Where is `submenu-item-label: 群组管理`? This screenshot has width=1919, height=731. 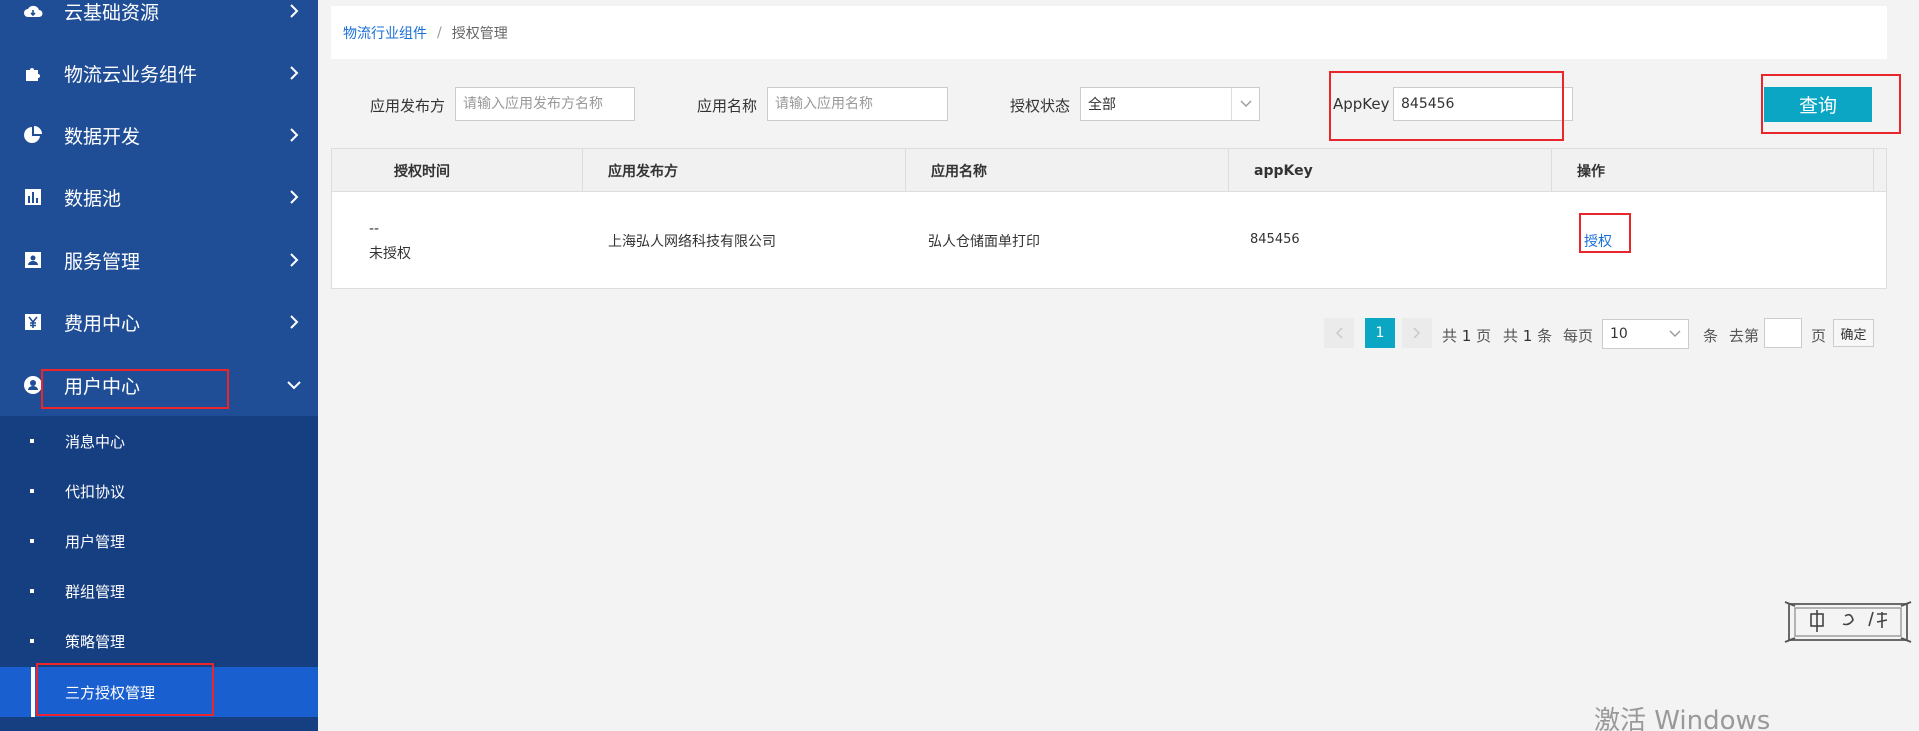
submenu-item-label: 群组管理 is located at coordinates (95, 591).